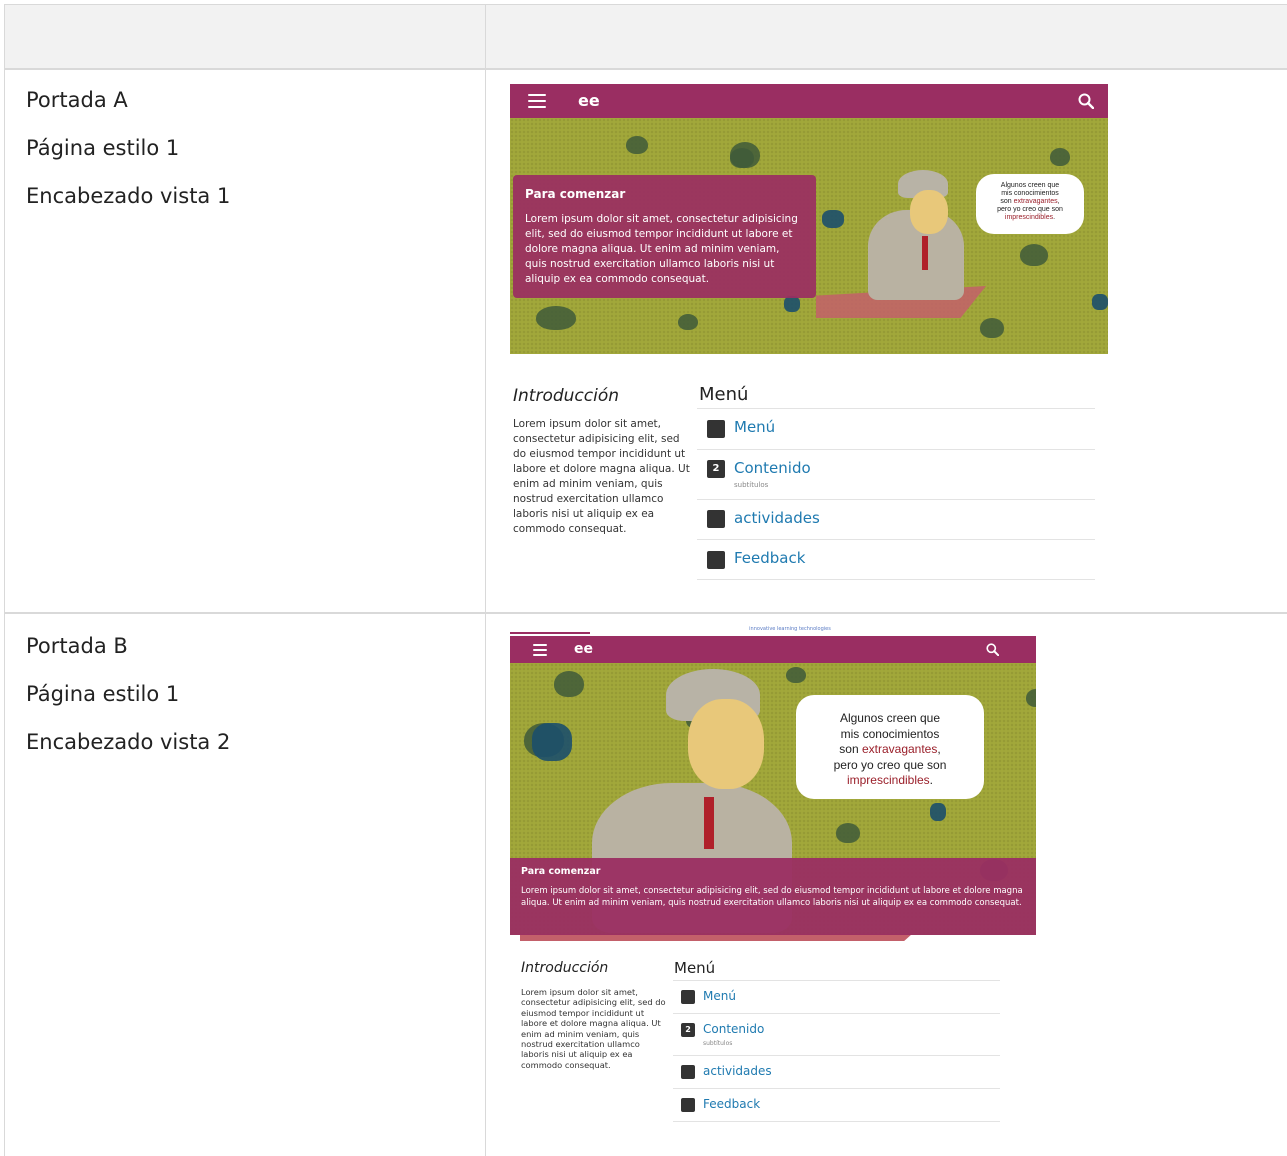  What do you see at coordinates (716, 937) in the screenshot?
I see `table-decoration` at bounding box center [716, 937].